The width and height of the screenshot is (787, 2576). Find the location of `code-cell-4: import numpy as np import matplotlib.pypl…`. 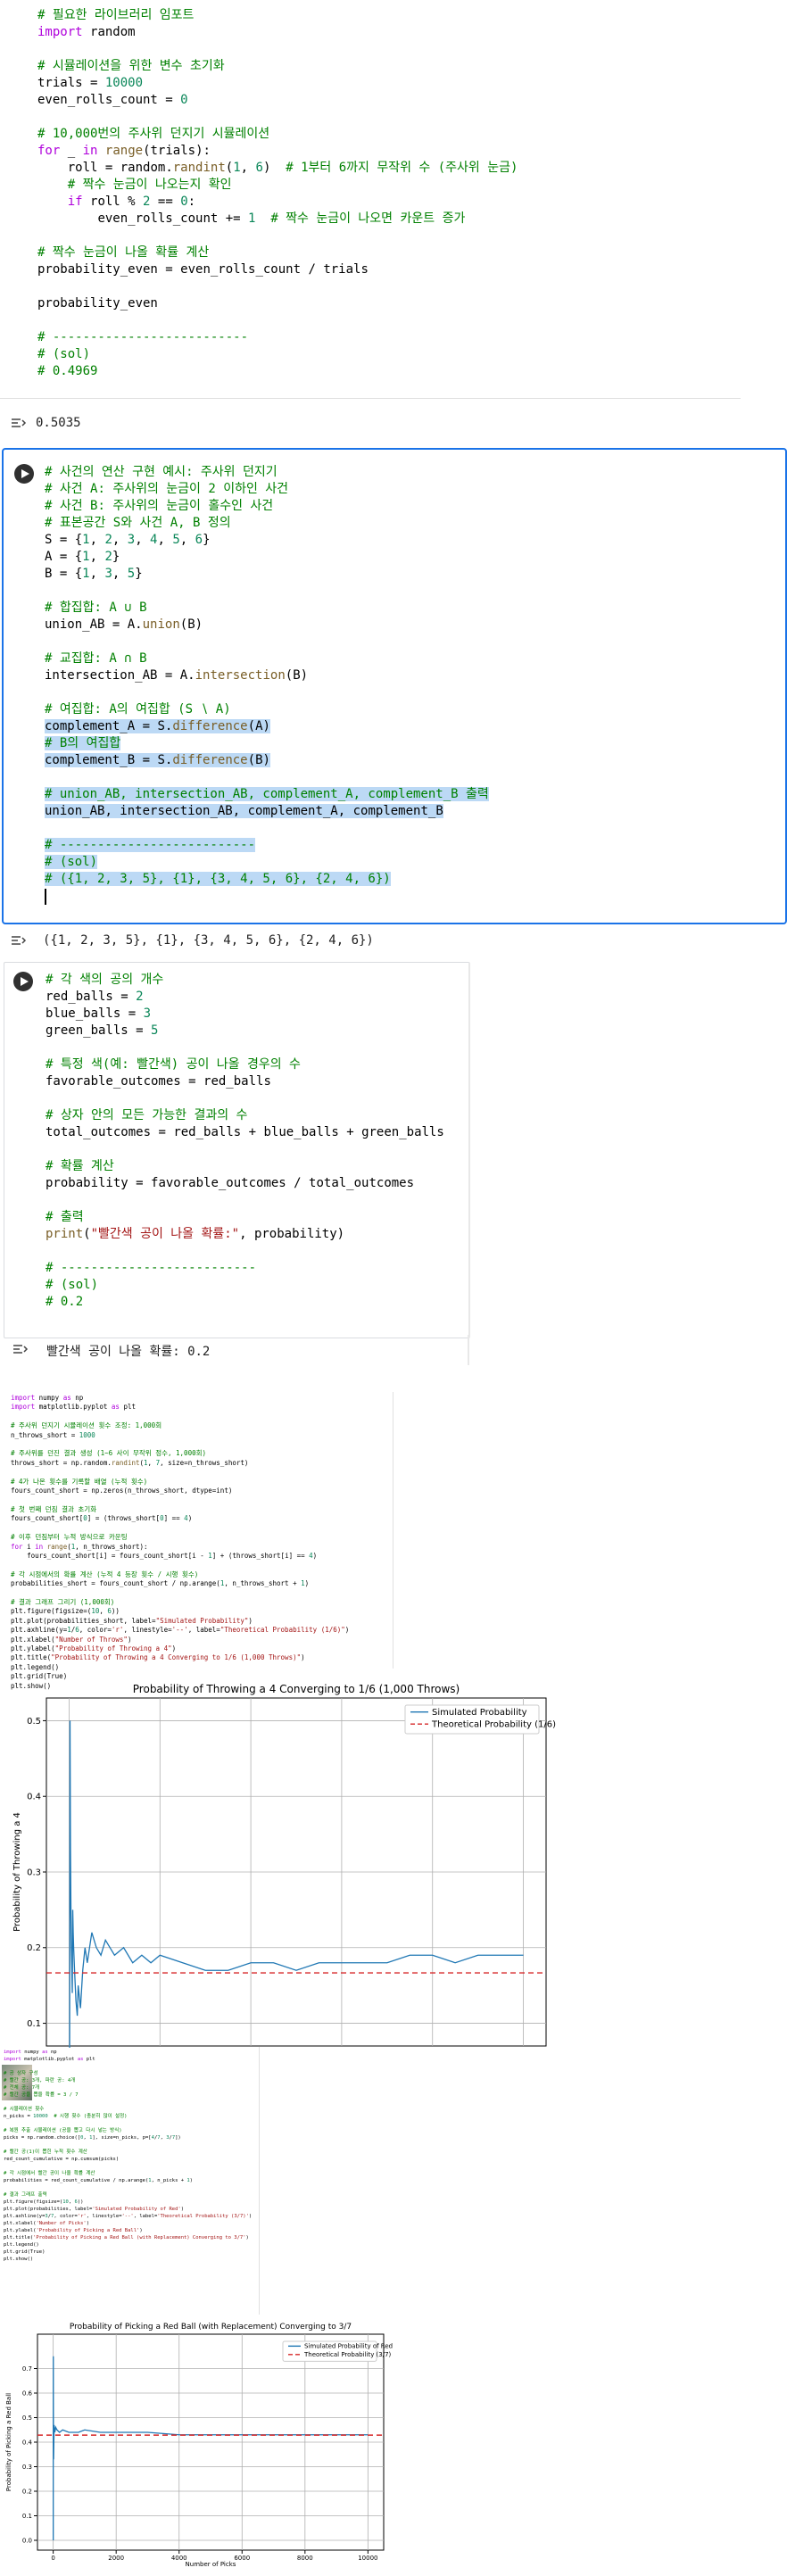

code-cell-4: import numpy as np import matplotlib.pypl… is located at coordinates (197, 1541).